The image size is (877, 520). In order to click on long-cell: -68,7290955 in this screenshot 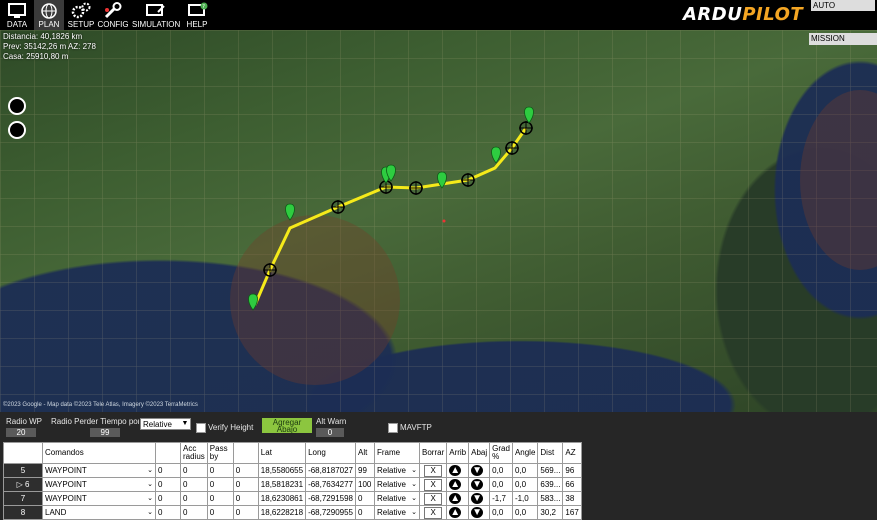, I will do `click(330, 512)`.